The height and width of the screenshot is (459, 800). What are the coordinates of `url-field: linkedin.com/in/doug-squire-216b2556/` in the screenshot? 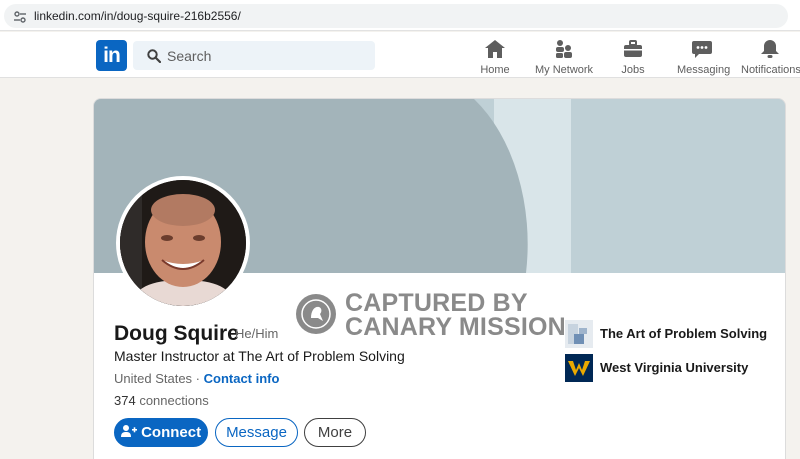 It's located at (396, 16).